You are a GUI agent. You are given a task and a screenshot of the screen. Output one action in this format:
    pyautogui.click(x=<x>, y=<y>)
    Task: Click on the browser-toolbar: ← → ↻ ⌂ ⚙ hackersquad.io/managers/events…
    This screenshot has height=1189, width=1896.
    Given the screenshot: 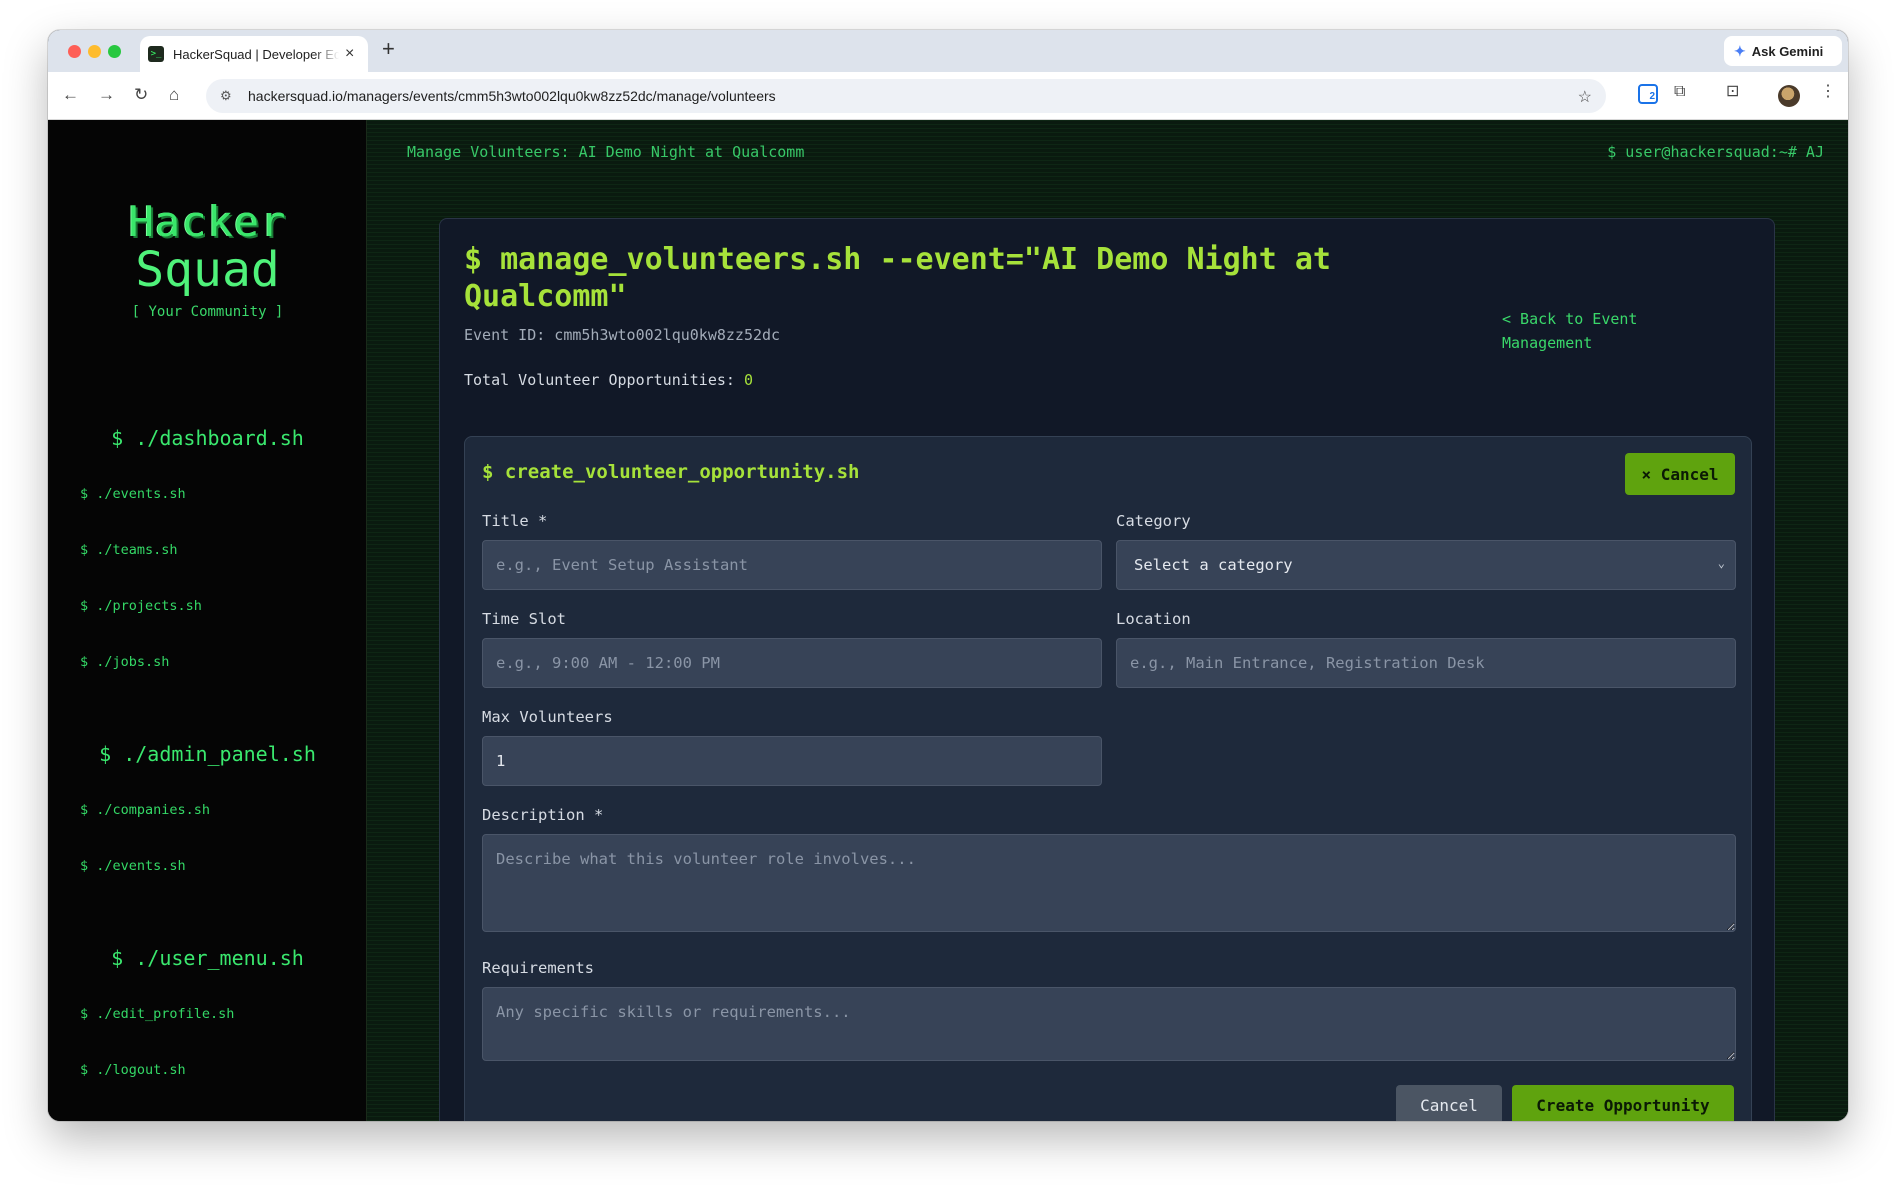 What is the action you would take?
    pyautogui.click(x=948, y=96)
    